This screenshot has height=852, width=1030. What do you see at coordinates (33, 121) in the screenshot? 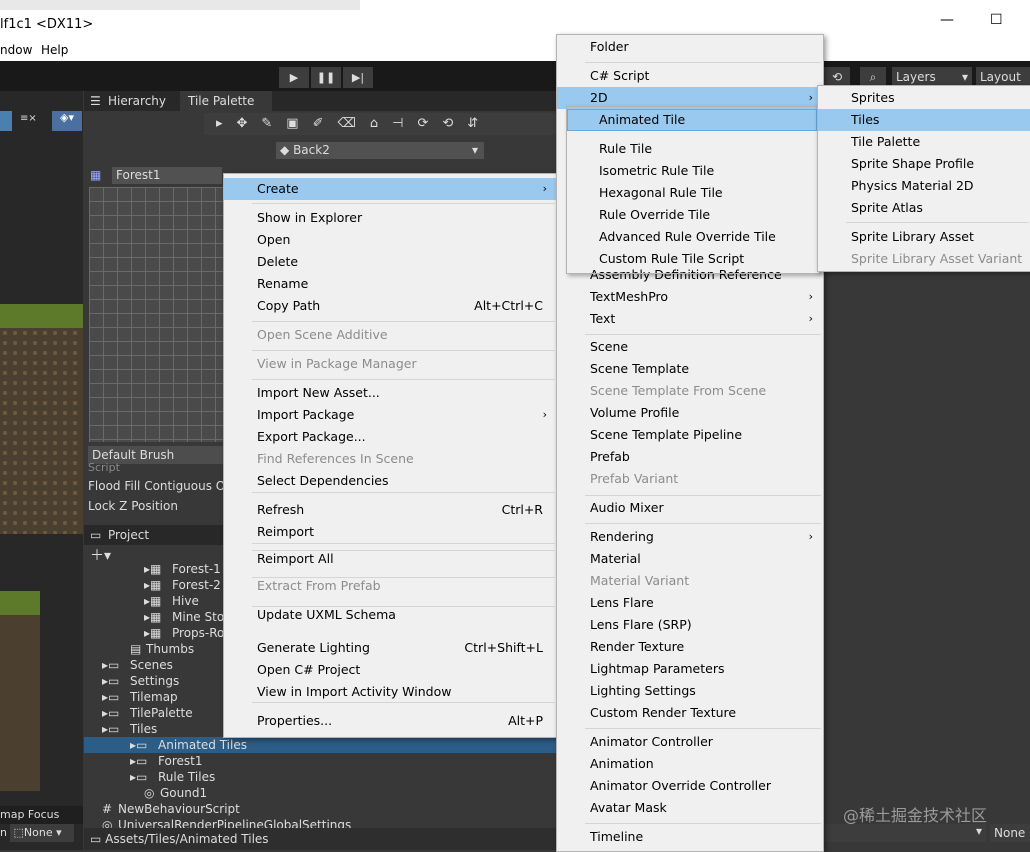
I see `audio-icon: ≡×` at bounding box center [33, 121].